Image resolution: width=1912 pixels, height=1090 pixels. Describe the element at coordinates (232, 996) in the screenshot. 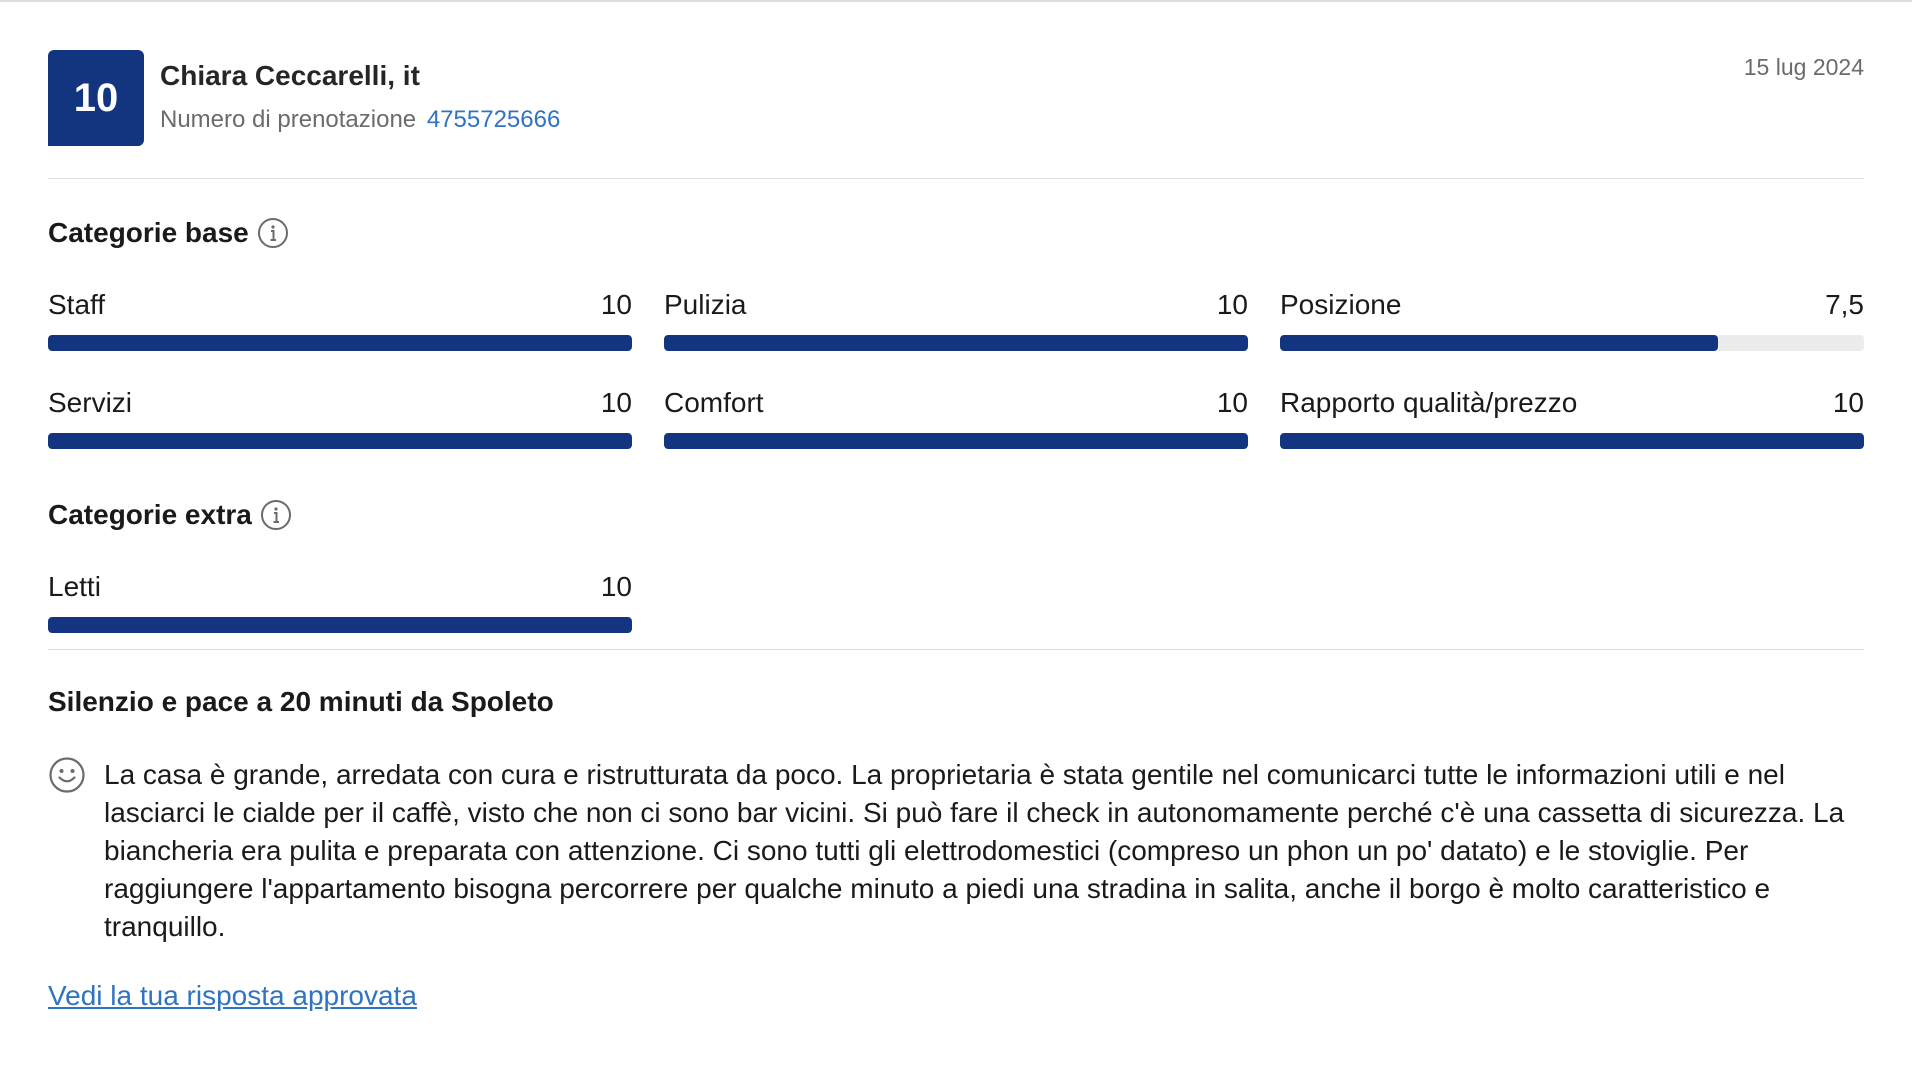

I see `approved-response-link: Vedi la tua risposta approvata` at that location.